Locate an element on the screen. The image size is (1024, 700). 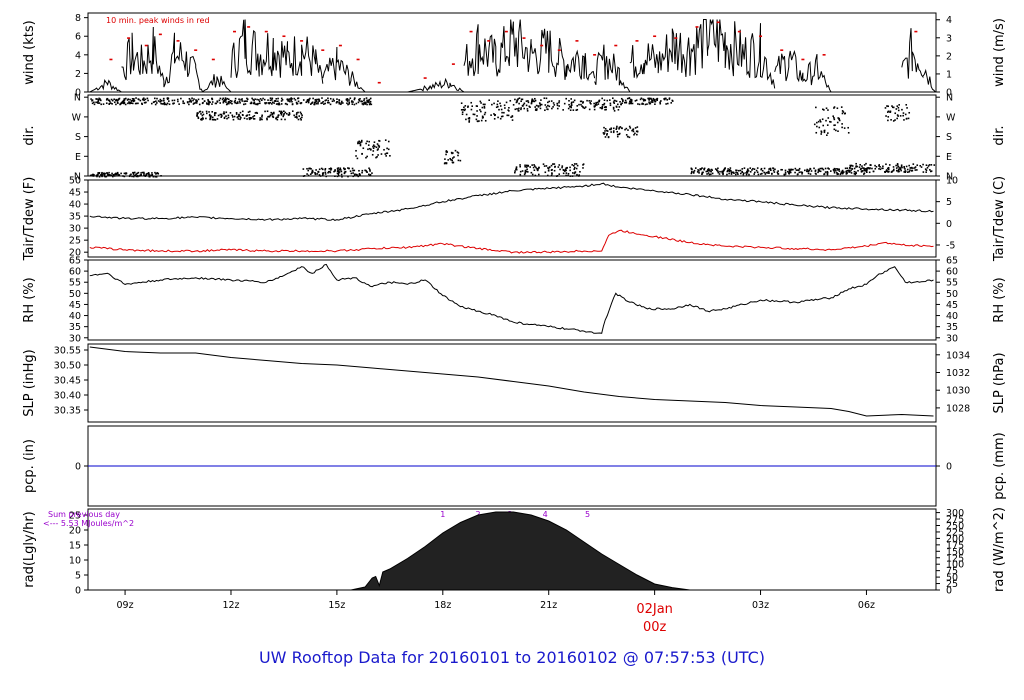
rad-marker: 1 is located at coordinates (442, 514).